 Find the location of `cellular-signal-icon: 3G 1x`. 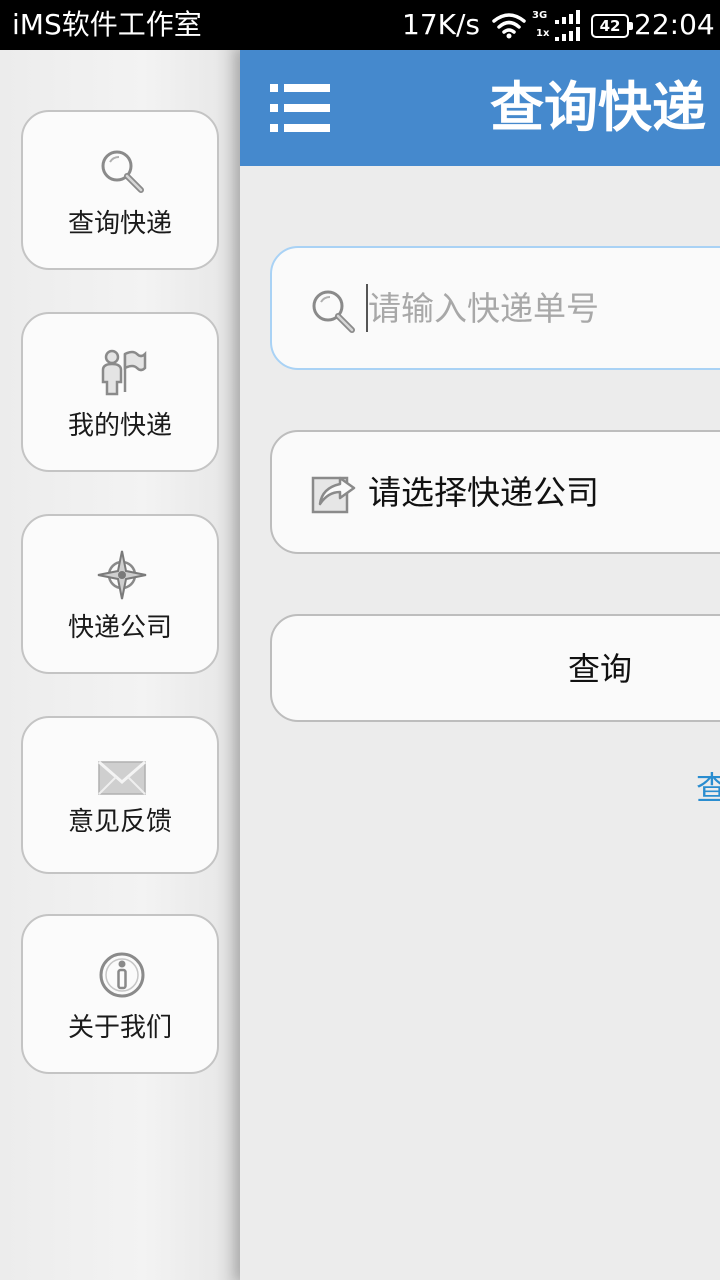

cellular-signal-icon: 3G 1x is located at coordinates (558, 26).